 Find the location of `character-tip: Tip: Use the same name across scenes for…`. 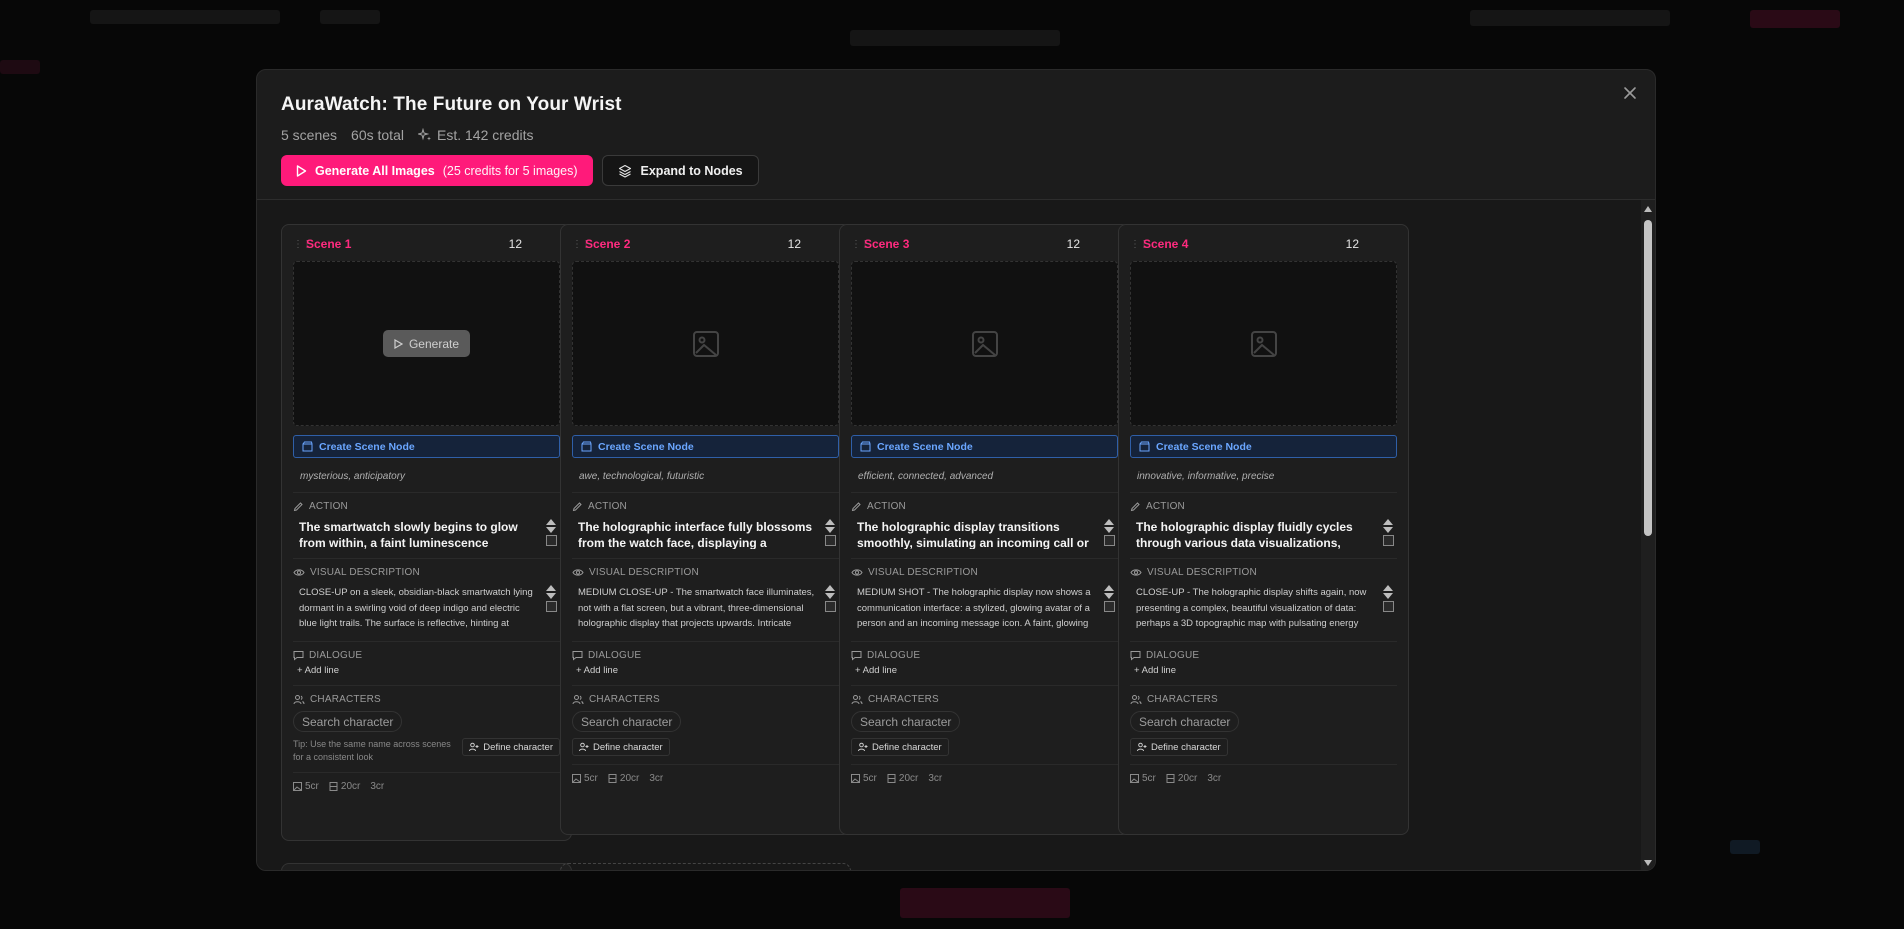

character-tip: Tip: Use the same name across scenes for… is located at coordinates (372, 750).